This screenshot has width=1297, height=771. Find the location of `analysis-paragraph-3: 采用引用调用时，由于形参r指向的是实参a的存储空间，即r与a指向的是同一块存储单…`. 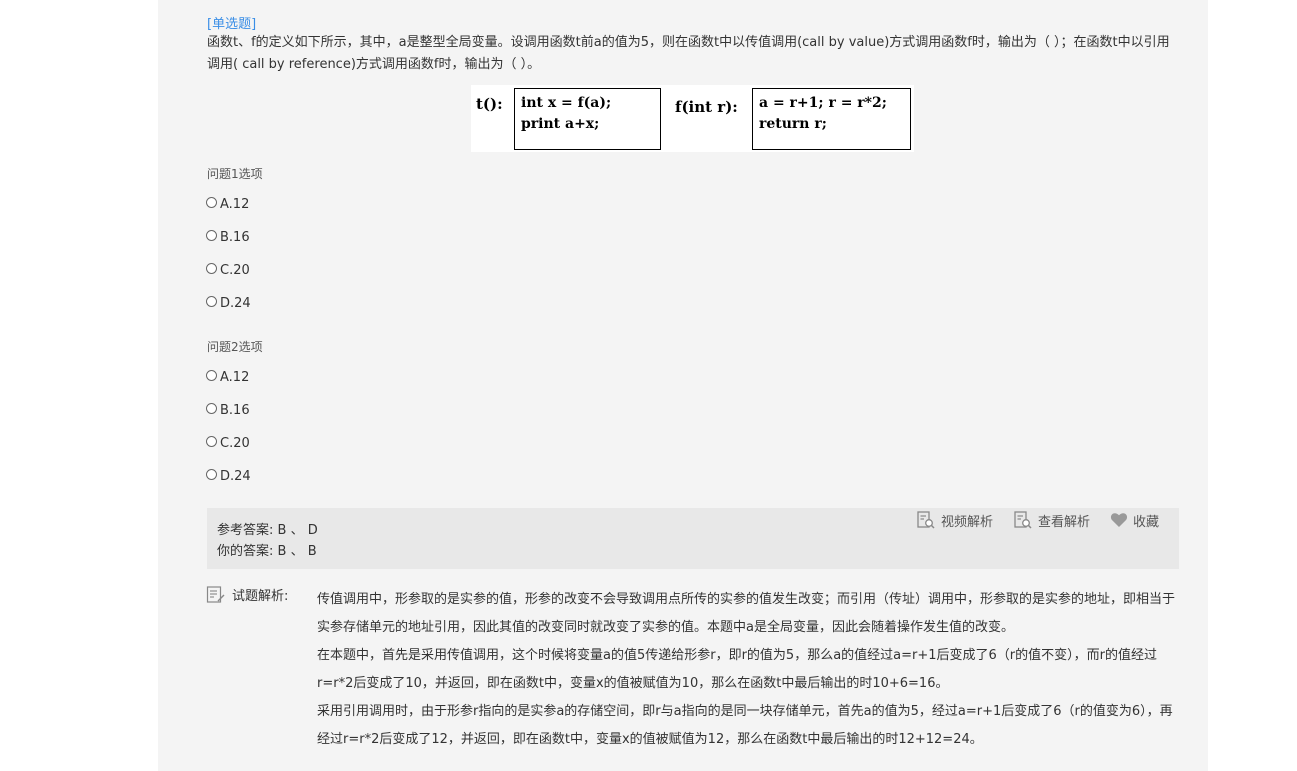

analysis-paragraph-3: 采用引用调用时，由于形参r指向的是实参a的存储空间，即r与a指向的是同一块存储单… is located at coordinates (745, 725).